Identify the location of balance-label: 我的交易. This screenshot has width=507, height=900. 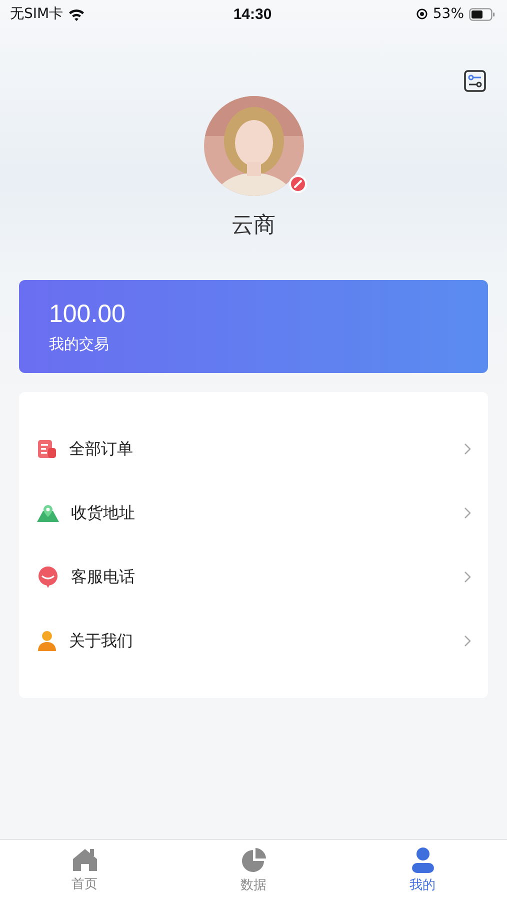
(79, 344).